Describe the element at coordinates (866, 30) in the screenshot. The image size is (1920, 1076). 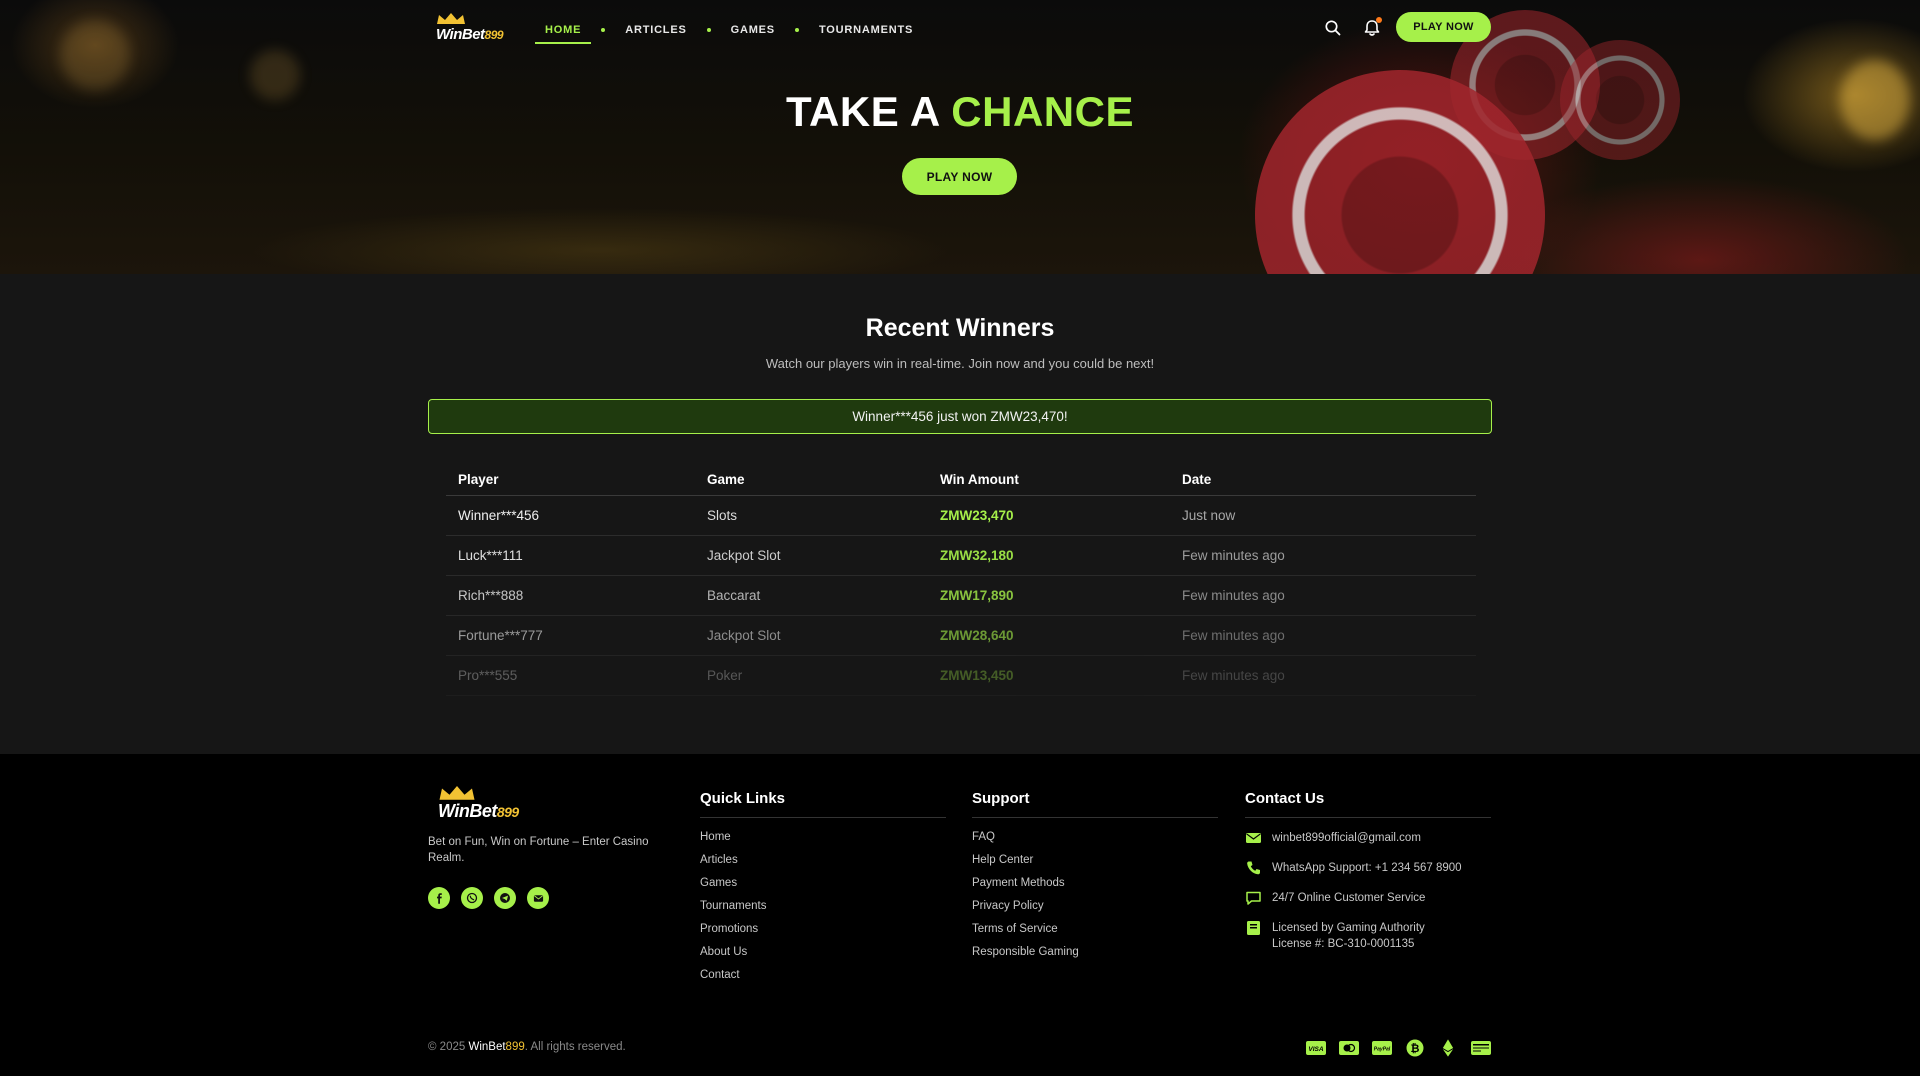
I see `nav-item-tournaments: TOURNAMENTS` at that location.